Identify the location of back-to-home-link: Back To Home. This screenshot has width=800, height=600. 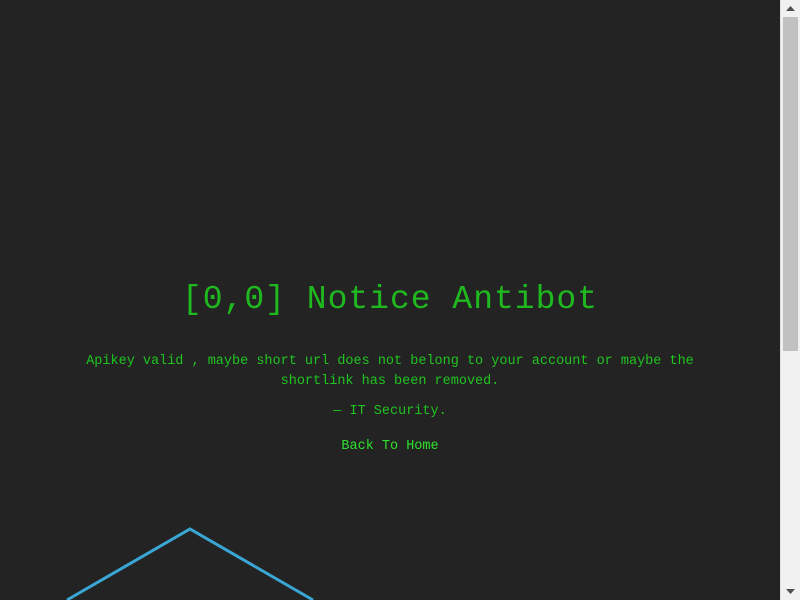
(390, 447).